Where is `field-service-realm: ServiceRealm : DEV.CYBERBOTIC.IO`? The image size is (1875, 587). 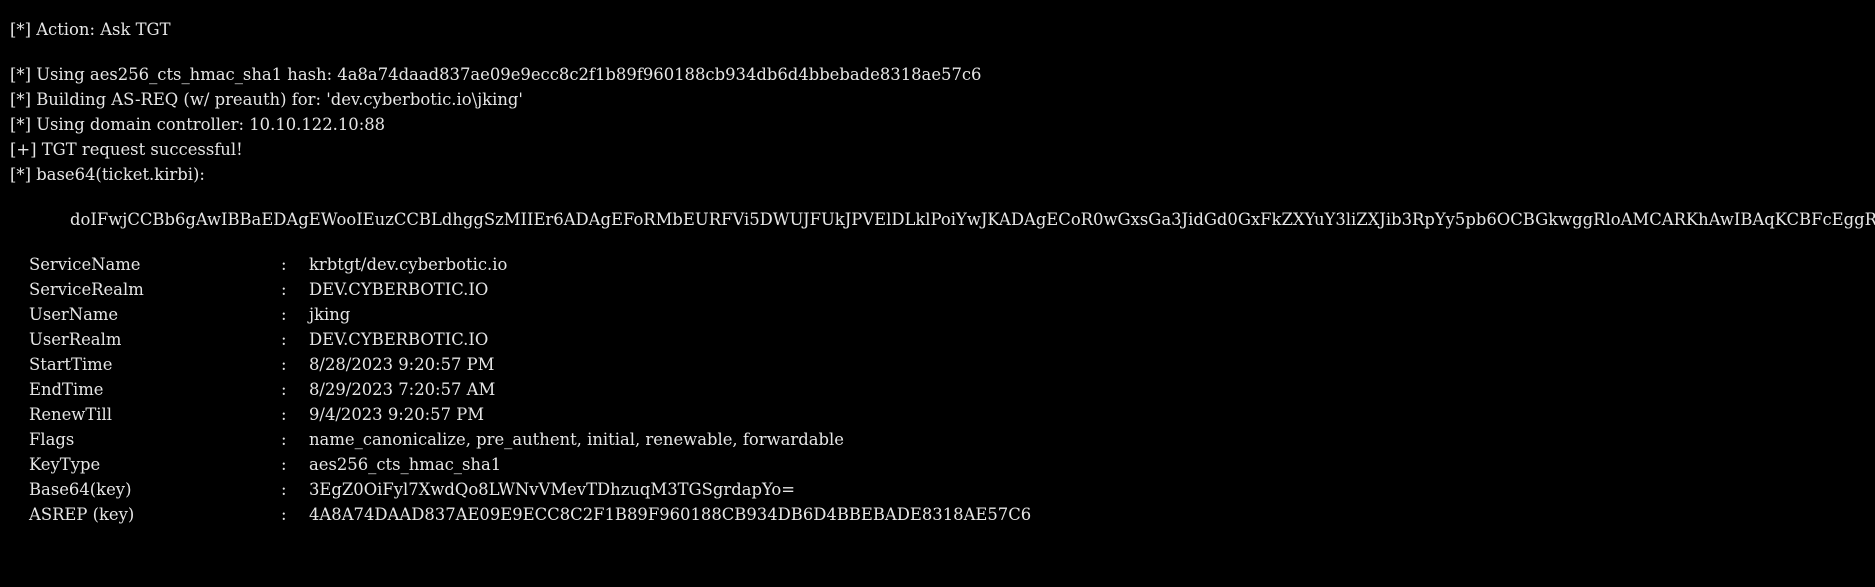
field-service-realm: ServiceRealm : DEV.CYBERBOTIC.IO is located at coordinates (942, 289).